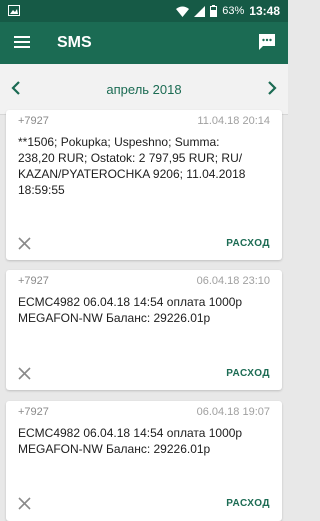  I want to click on battery-icon, so click(214, 11).